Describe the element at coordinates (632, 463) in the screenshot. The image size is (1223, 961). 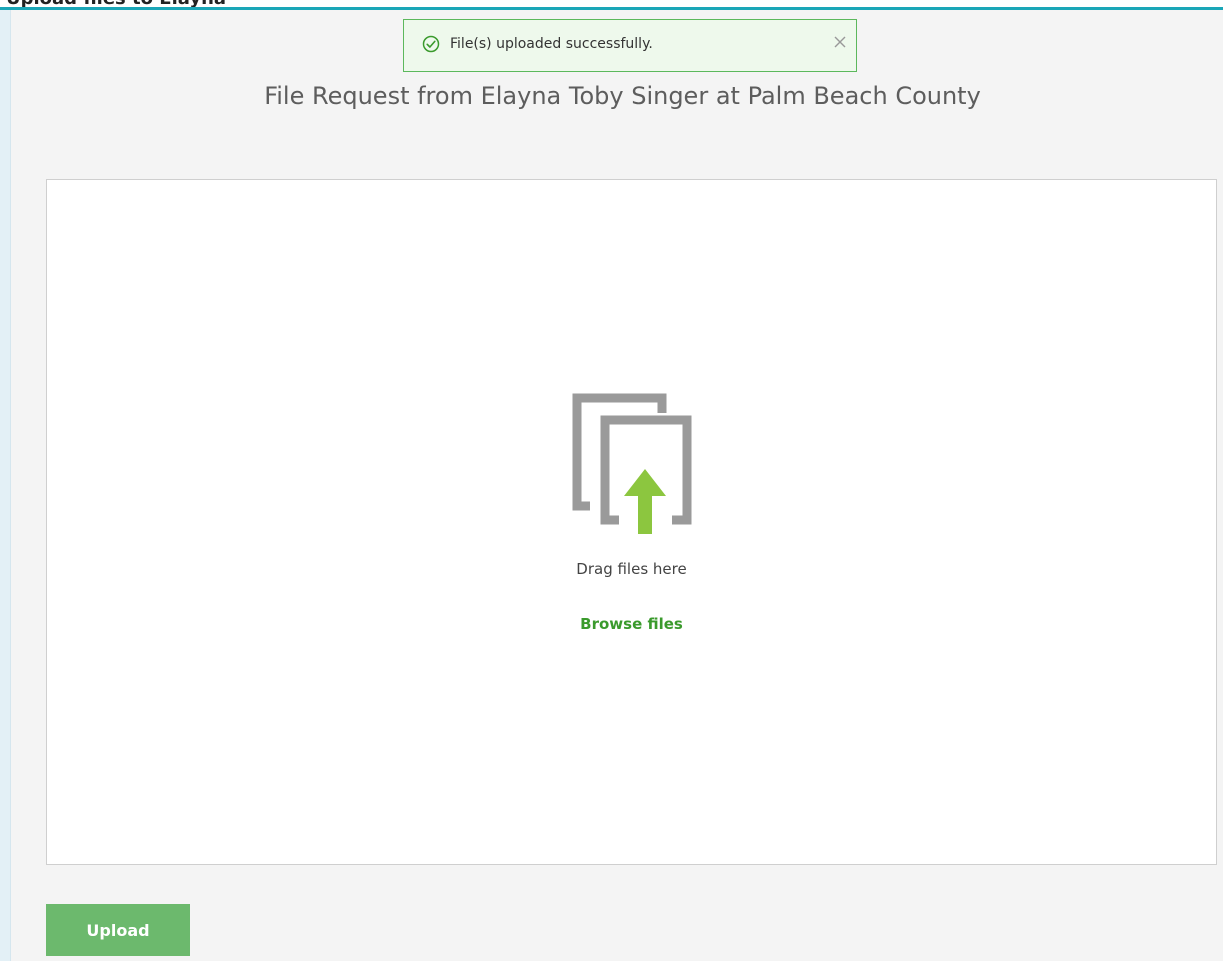
I see `upload-files-icon` at that location.